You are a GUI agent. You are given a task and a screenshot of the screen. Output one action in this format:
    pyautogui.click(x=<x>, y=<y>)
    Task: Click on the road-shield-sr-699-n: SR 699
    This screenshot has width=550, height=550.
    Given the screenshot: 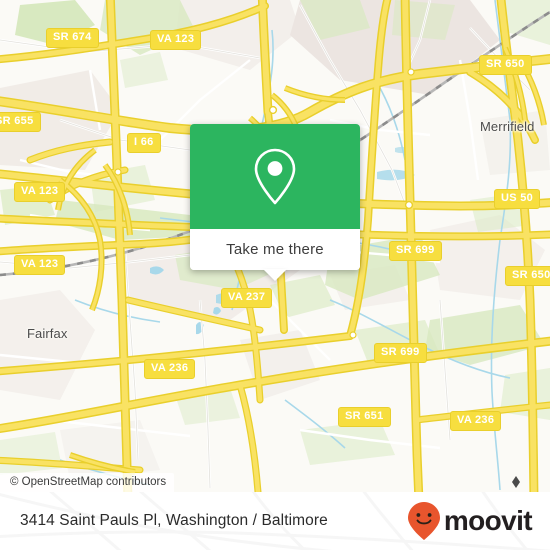 What is the action you would take?
    pyautogui.click(x=415, y=251)
    